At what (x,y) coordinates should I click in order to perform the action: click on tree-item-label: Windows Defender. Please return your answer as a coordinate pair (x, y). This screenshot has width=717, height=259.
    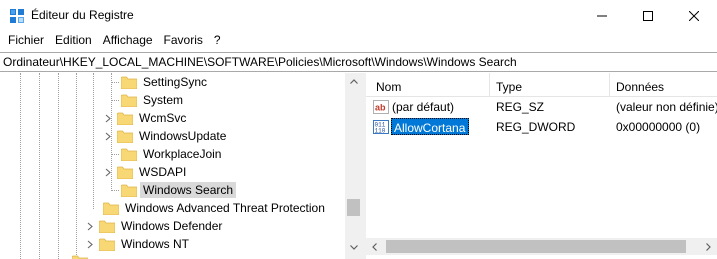
    Looking at the image, I should click on (172, 226).